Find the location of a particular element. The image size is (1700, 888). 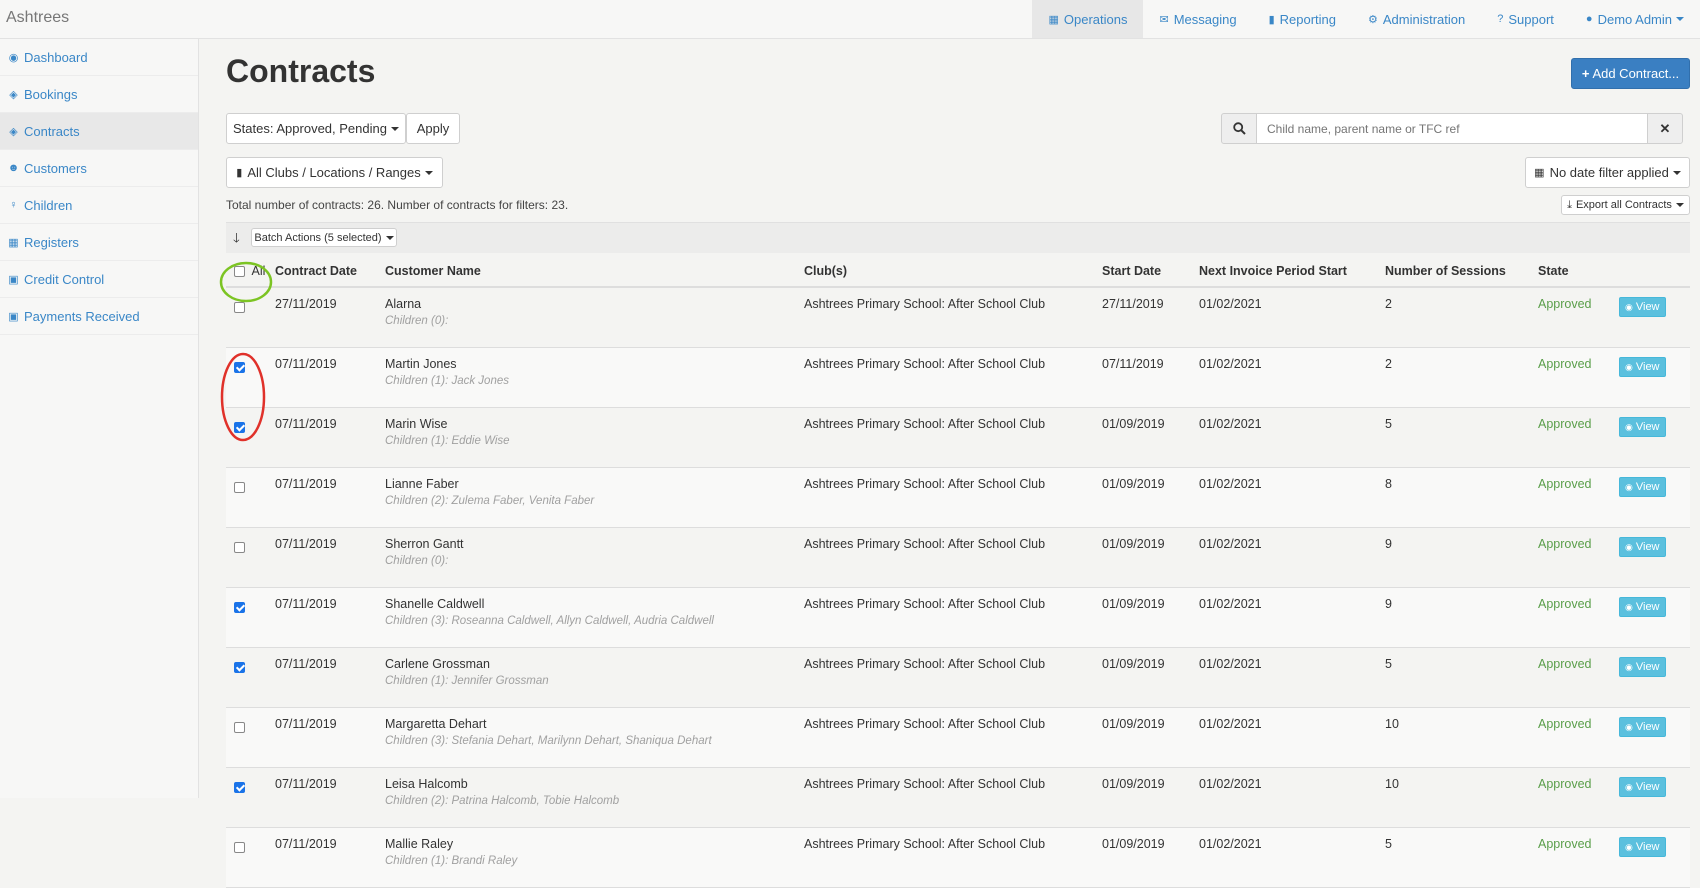

brand-title: Ashtrees is located at coordinates (37, 18).